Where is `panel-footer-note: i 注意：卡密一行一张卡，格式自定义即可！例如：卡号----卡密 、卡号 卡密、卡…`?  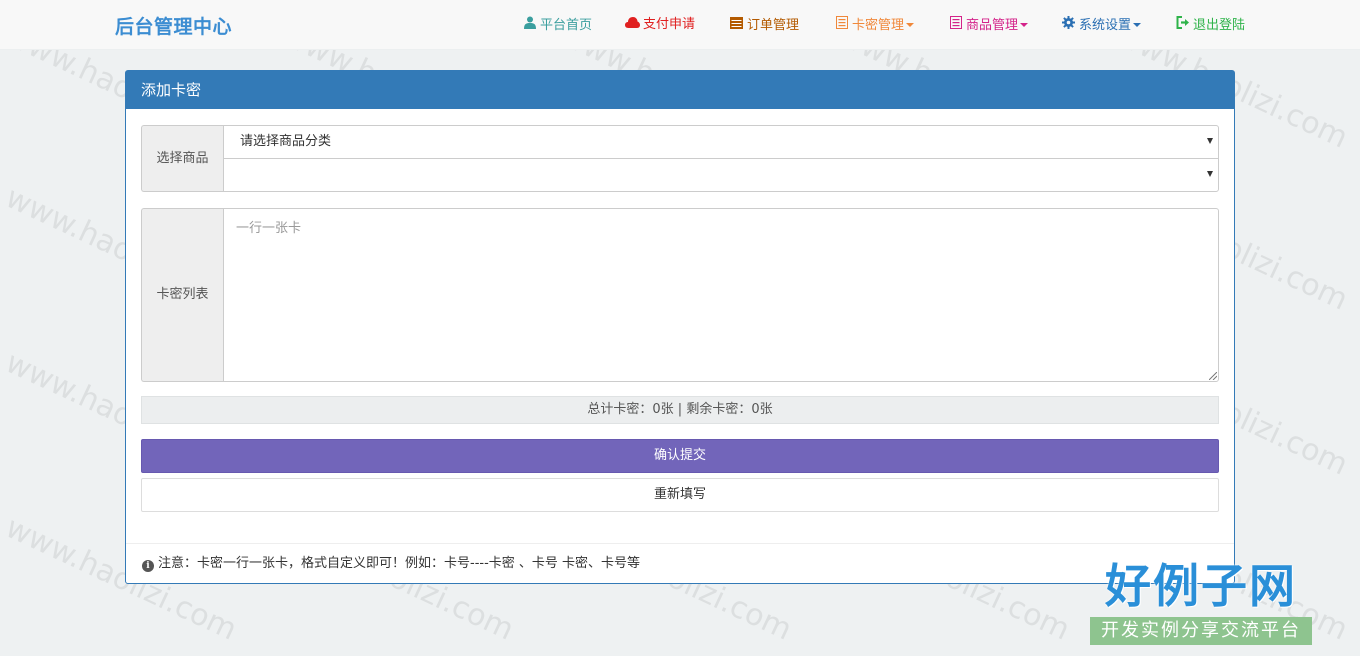 panel-footer-note: i 注意：卡密一行一张卡，格式自定义即可！例如：卡号----卡密 、卡号 卡密、卡… is located at coordinates (680, 563).